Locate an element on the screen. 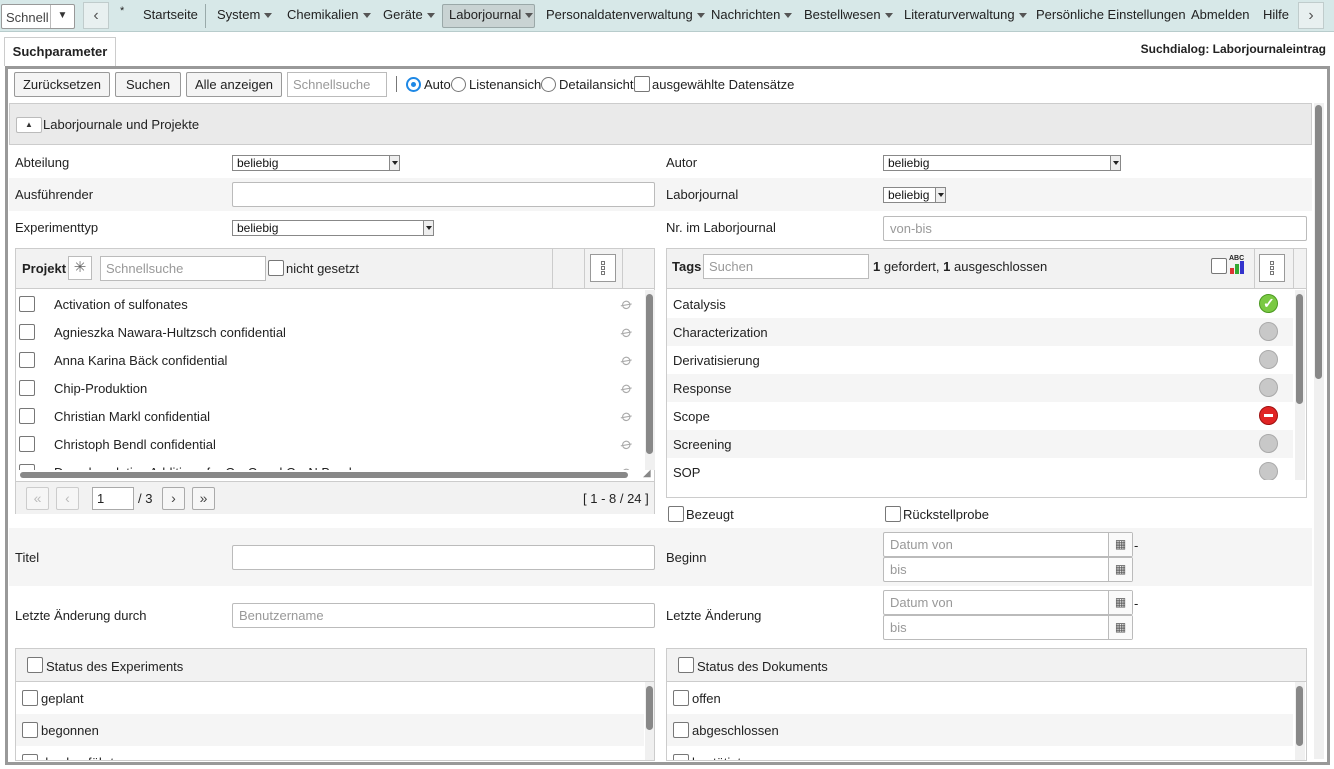 Image resolution: width=1334 pixels, height=769 pixels. titel-input is located at coordinates (443, 557).